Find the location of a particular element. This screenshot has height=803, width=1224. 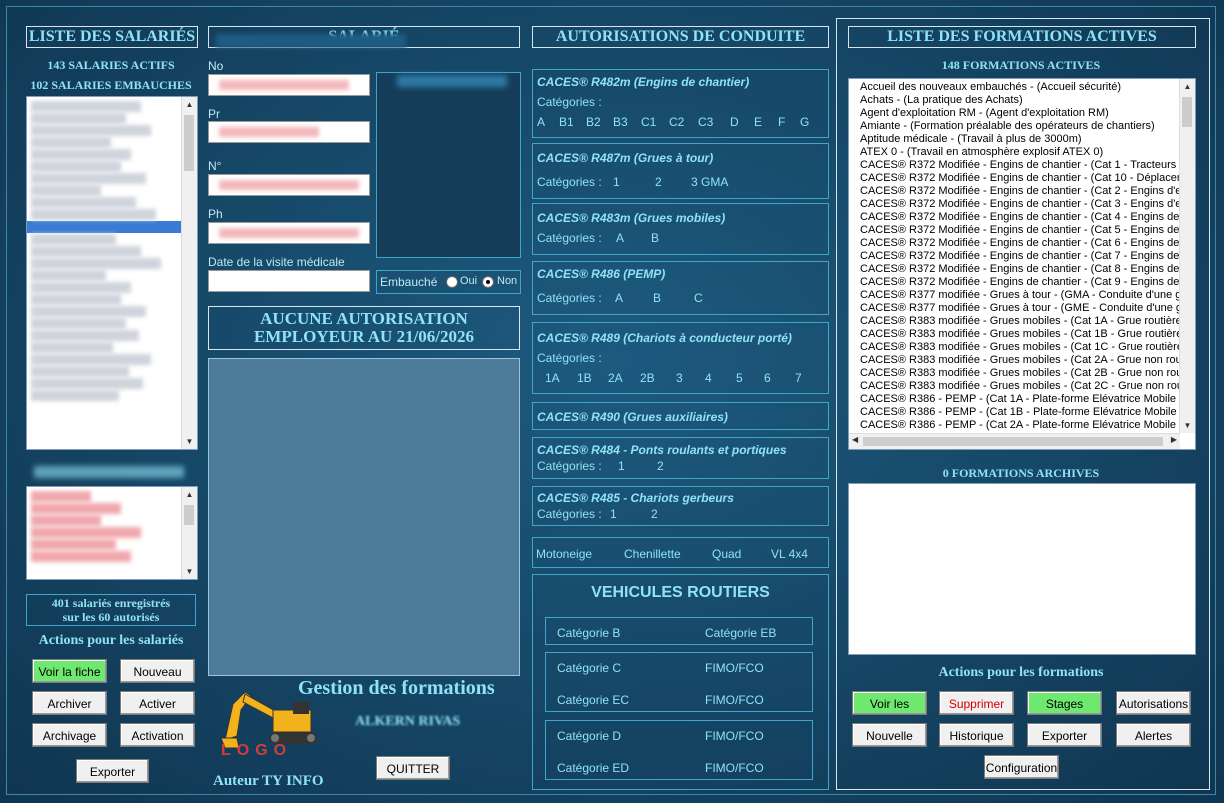

caces-r486-cat-b: B is located at coordinates (657, 298).